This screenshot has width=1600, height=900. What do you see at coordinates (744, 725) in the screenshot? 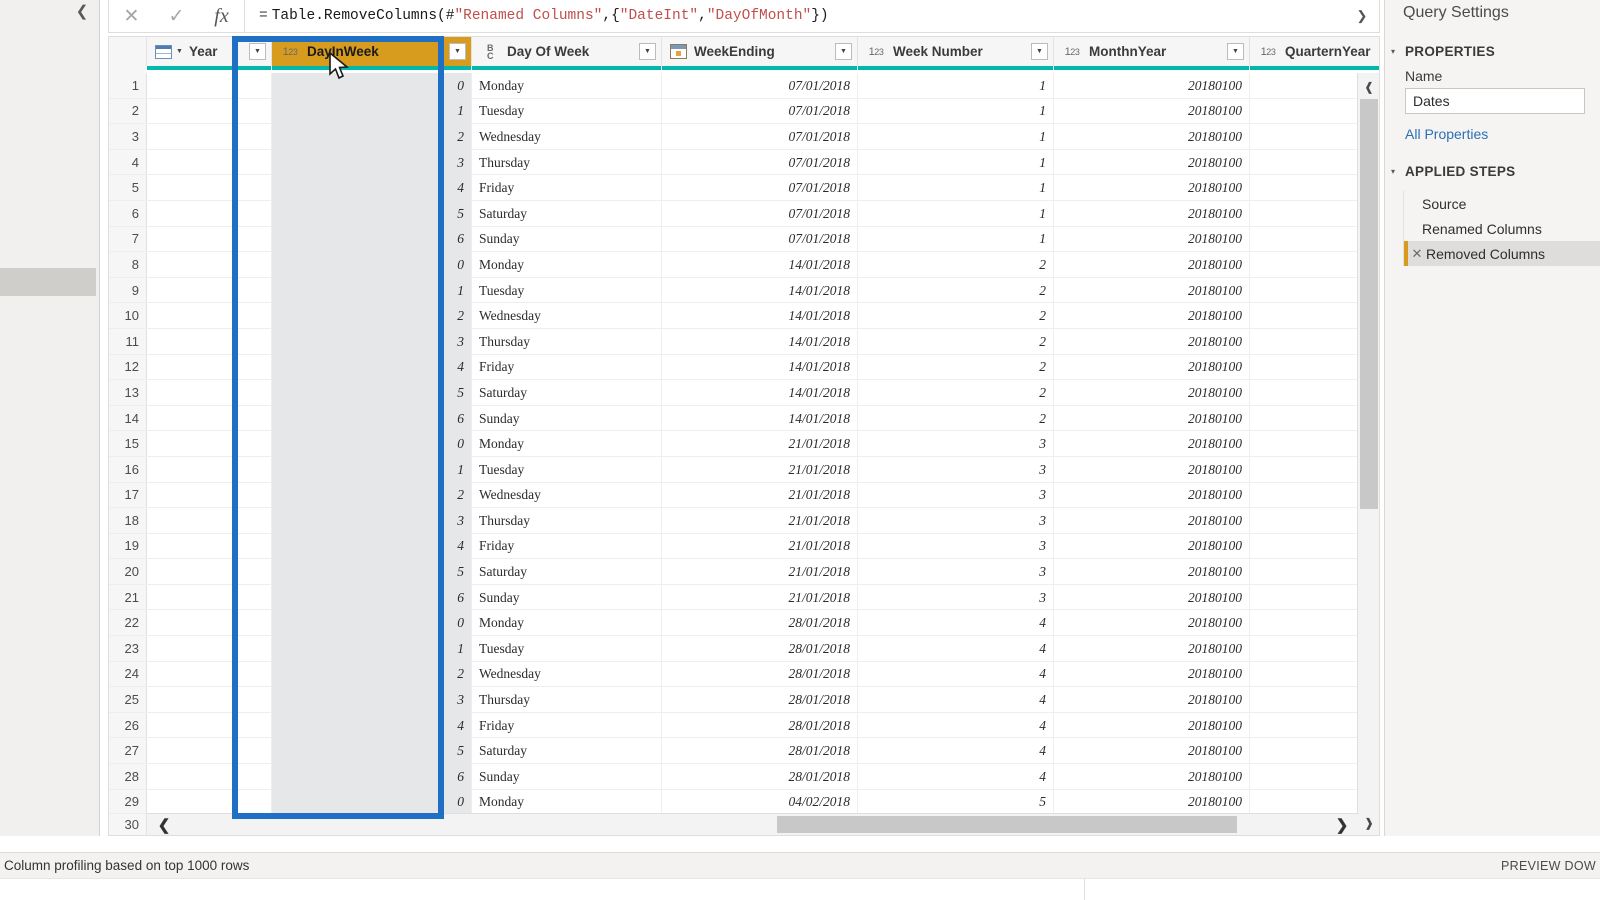
I see `table-row: 264Friday28/01/201842018010020` at bounding box center [744, 725].